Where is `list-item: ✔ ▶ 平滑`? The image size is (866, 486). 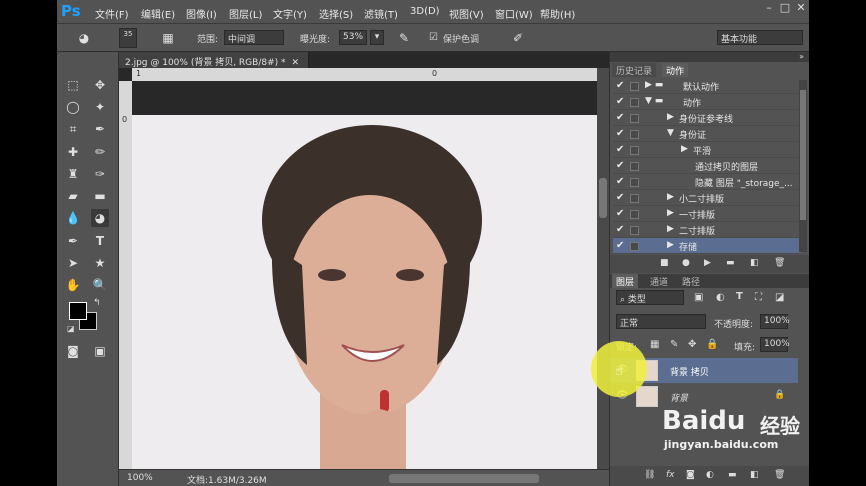
list-item: ✔ ▶ 平滑 is located at coordinates (707, 150).